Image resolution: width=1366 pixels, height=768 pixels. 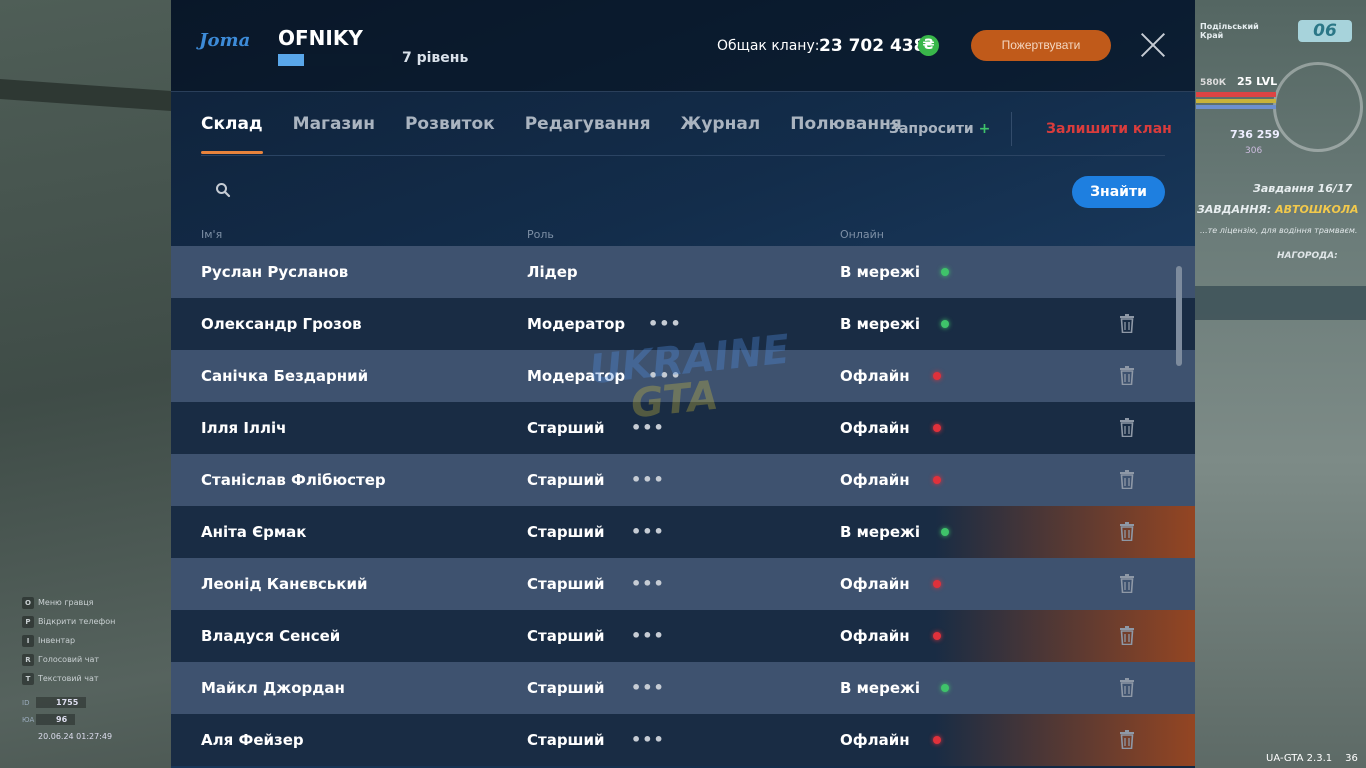 I want to click on tab-item: Журнал, so click(x=721, y=134).